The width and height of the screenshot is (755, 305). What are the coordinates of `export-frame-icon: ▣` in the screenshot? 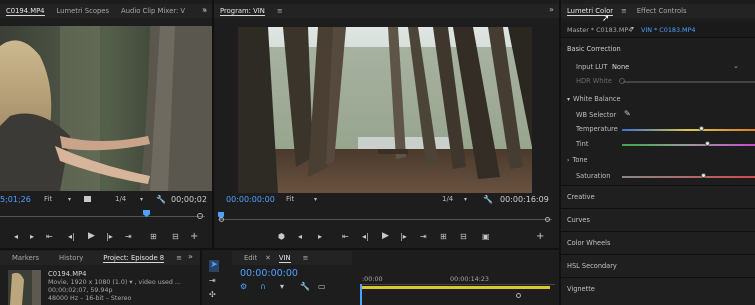 It's located at (486, 236).